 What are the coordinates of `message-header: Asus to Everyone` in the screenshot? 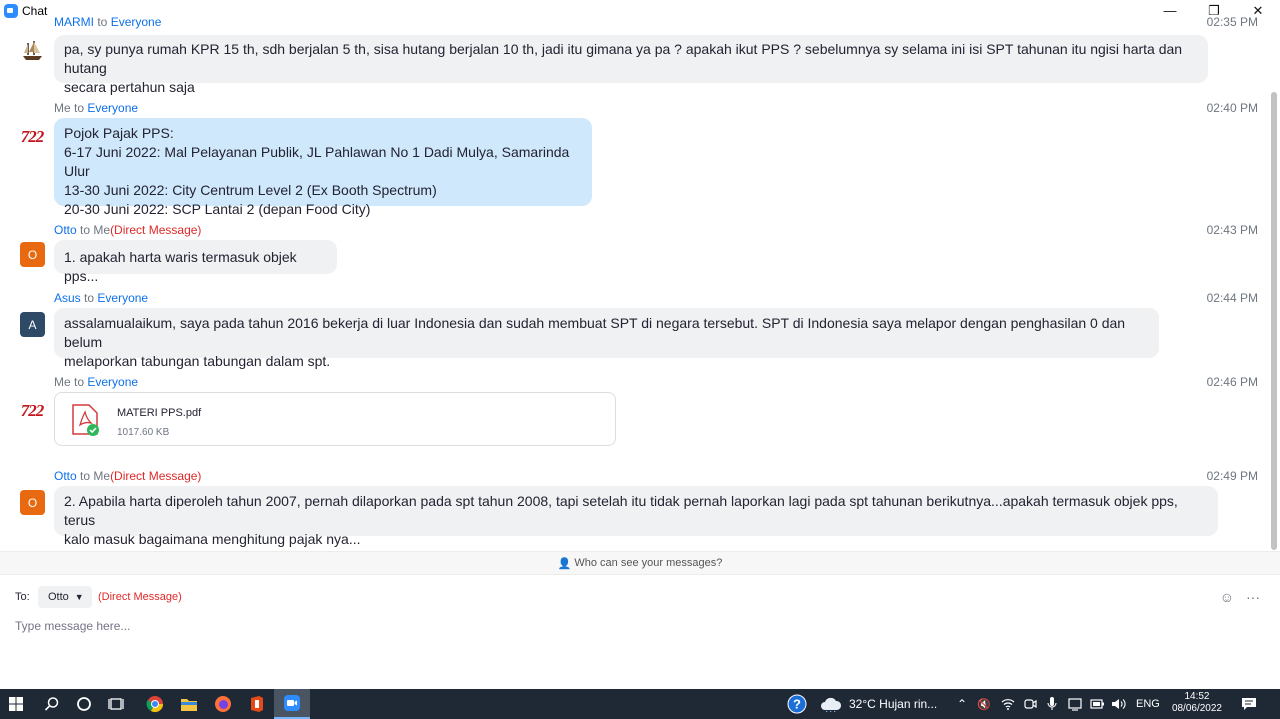 It's located at (101, 298).